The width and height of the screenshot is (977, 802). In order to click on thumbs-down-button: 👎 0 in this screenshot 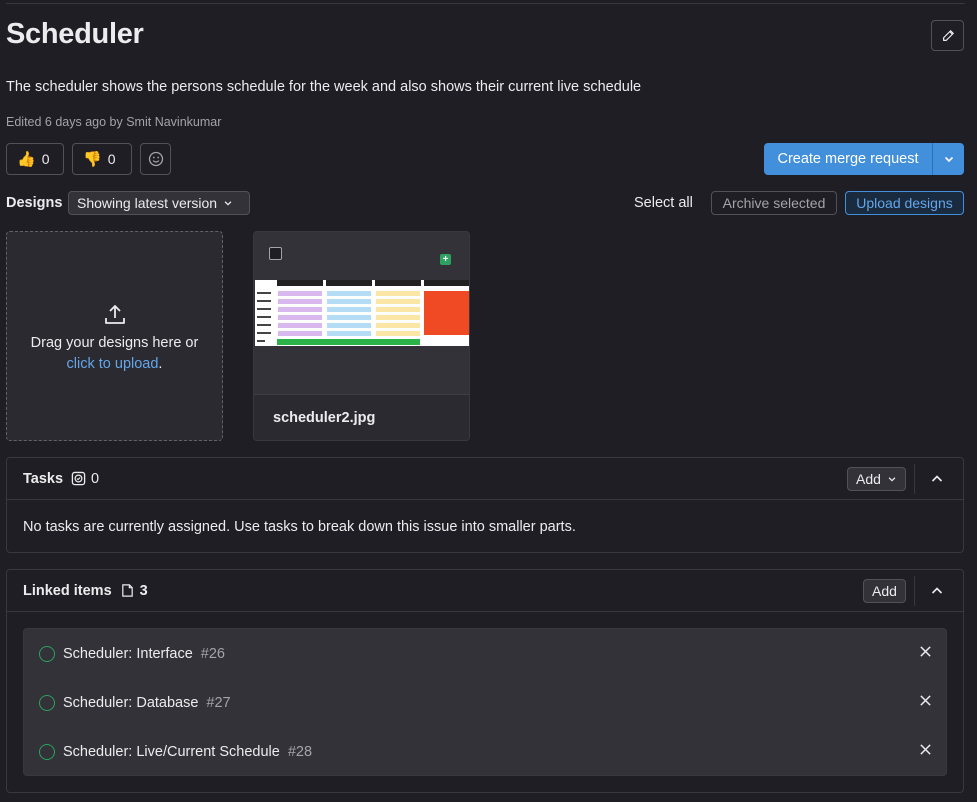, I will do `click(102, 159)`.